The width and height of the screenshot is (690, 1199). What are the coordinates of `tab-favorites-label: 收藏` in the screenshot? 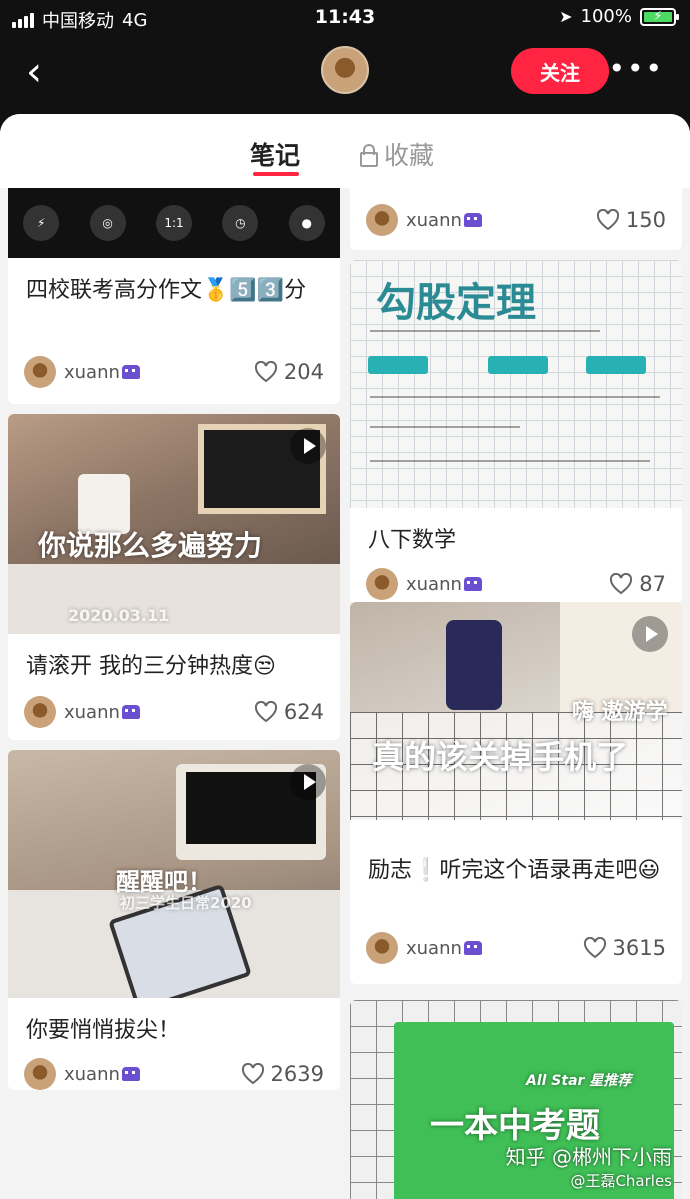 It's located at (409, 155).